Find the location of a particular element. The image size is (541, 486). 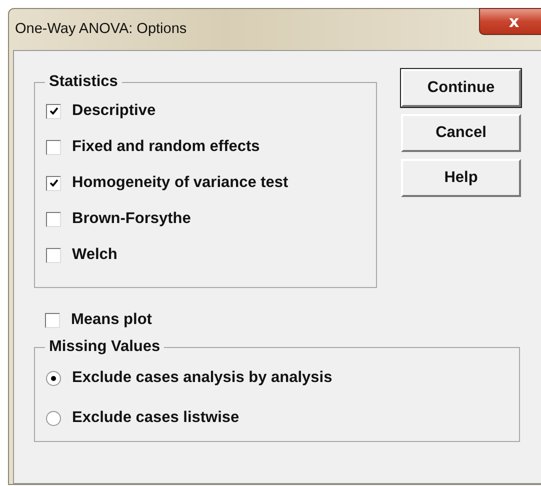

group-title: Statistics is located at coordinates (83, 82).